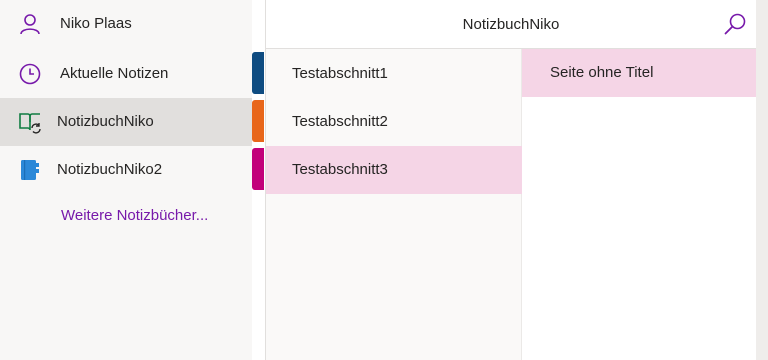 The height and width of the screenshot is (360, 768). I want to click on notebook-title: NotizbuchNiko, so click(511, 24).